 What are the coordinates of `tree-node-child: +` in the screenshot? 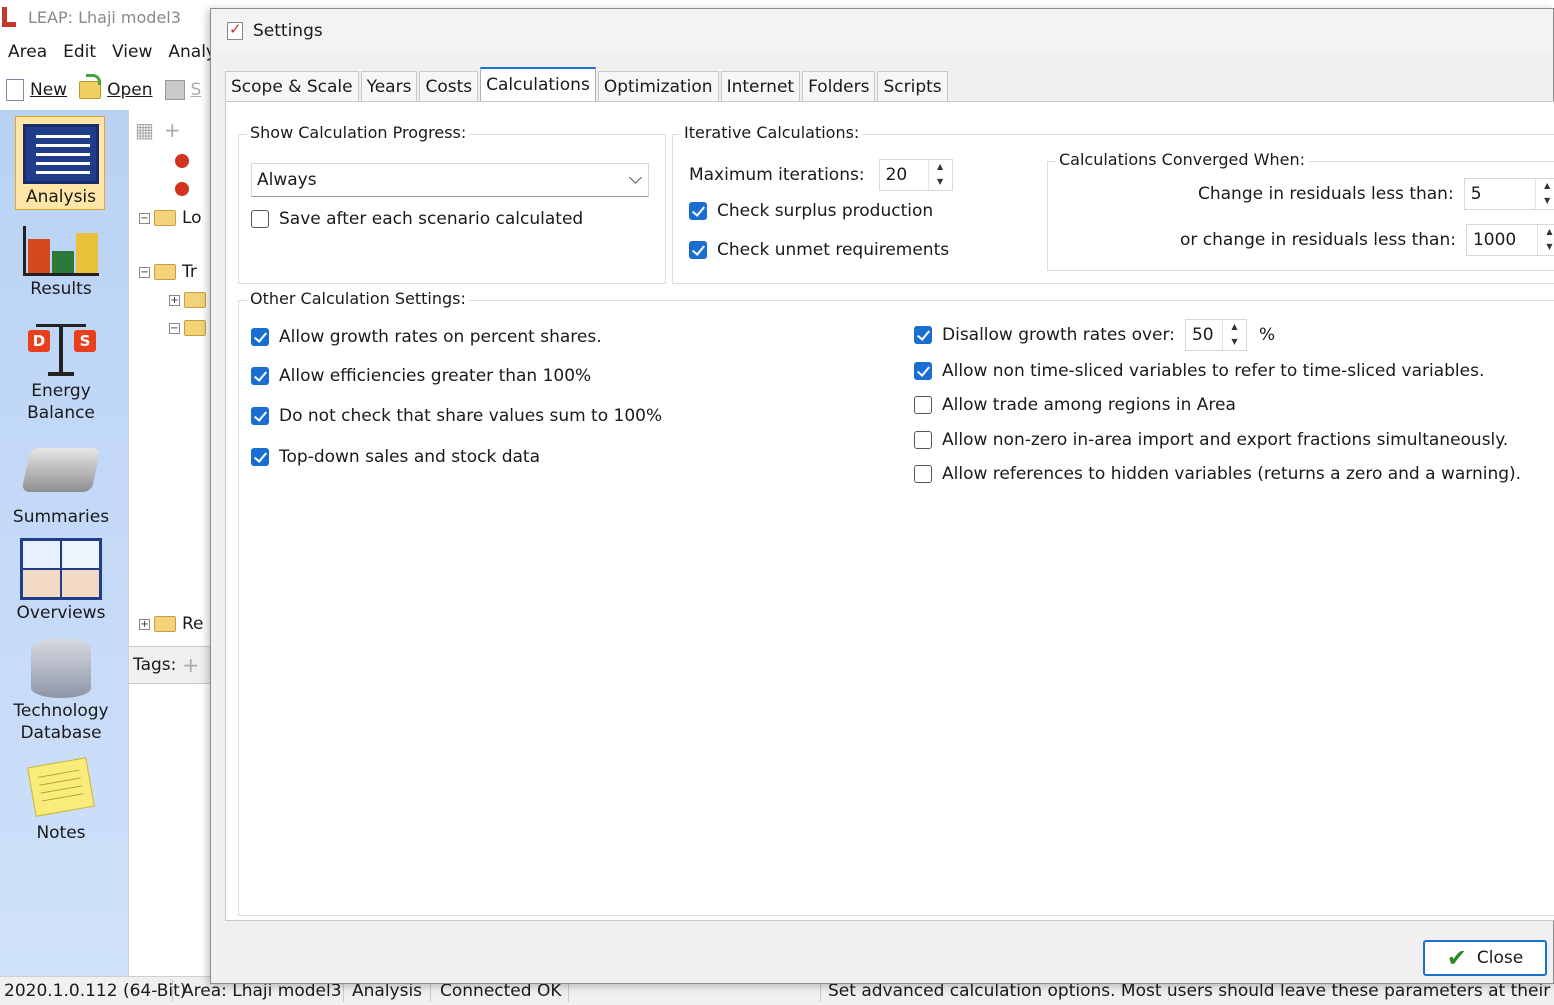 It's located at (190, 300).